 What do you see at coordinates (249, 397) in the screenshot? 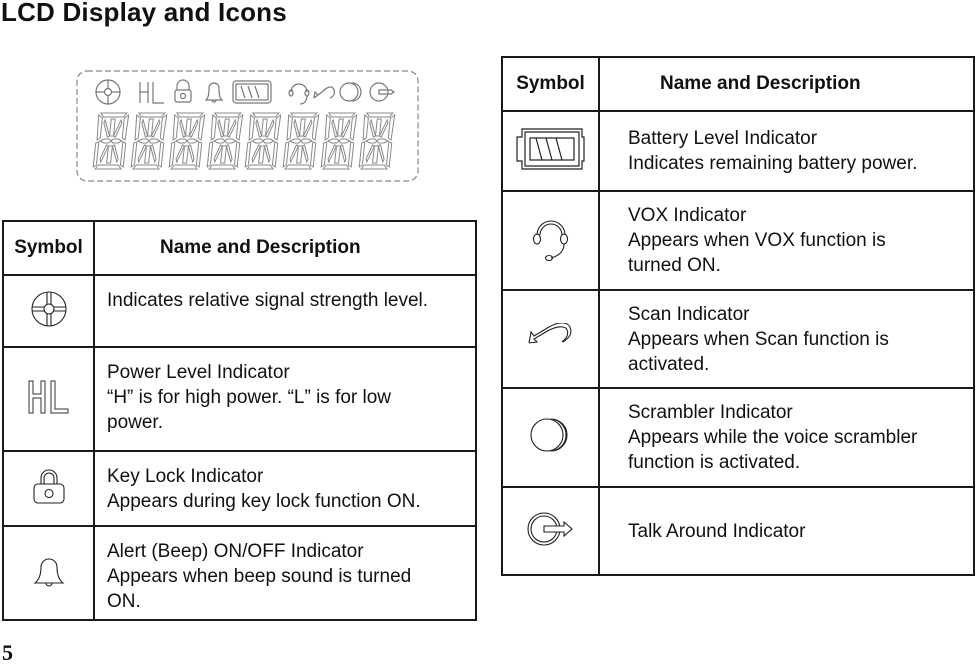
I see `row-description: “H” is for high power. “L” is for low` at bounding box center [249, 397].